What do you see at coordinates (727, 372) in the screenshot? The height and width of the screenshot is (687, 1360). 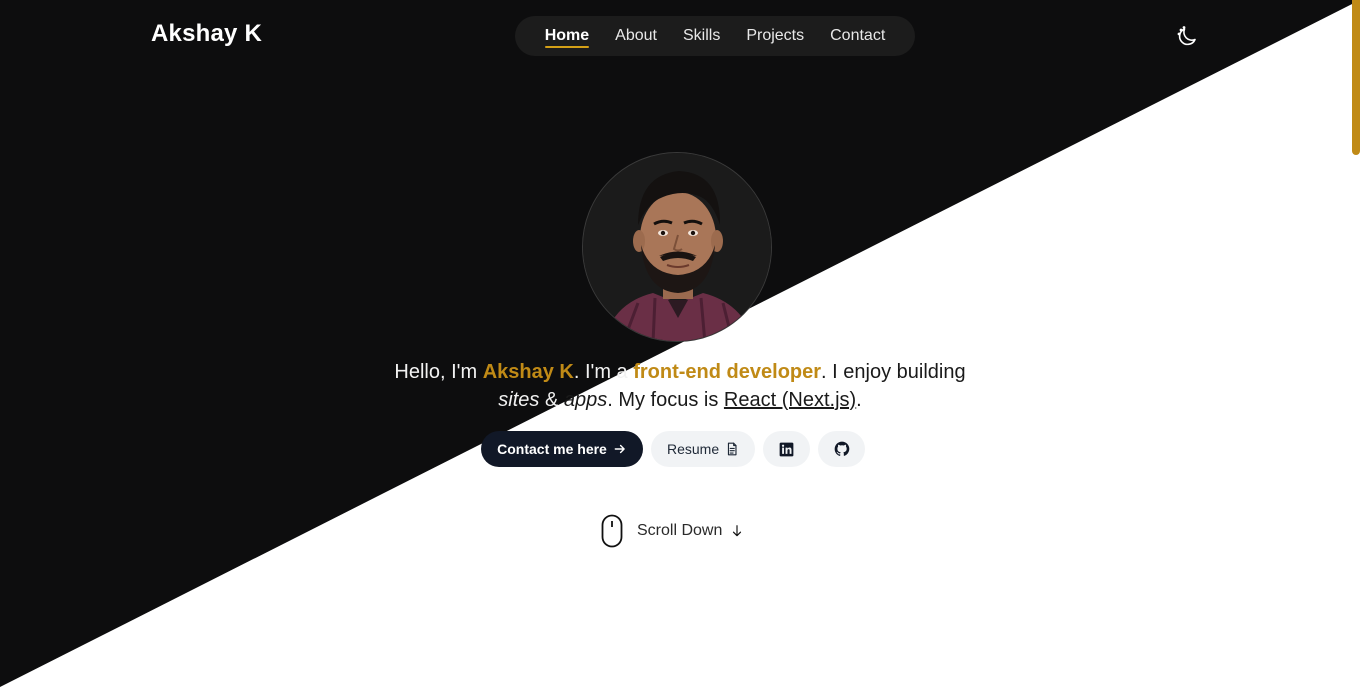 I see `intro-role: front-end developer` at bounding box center [727, 372].